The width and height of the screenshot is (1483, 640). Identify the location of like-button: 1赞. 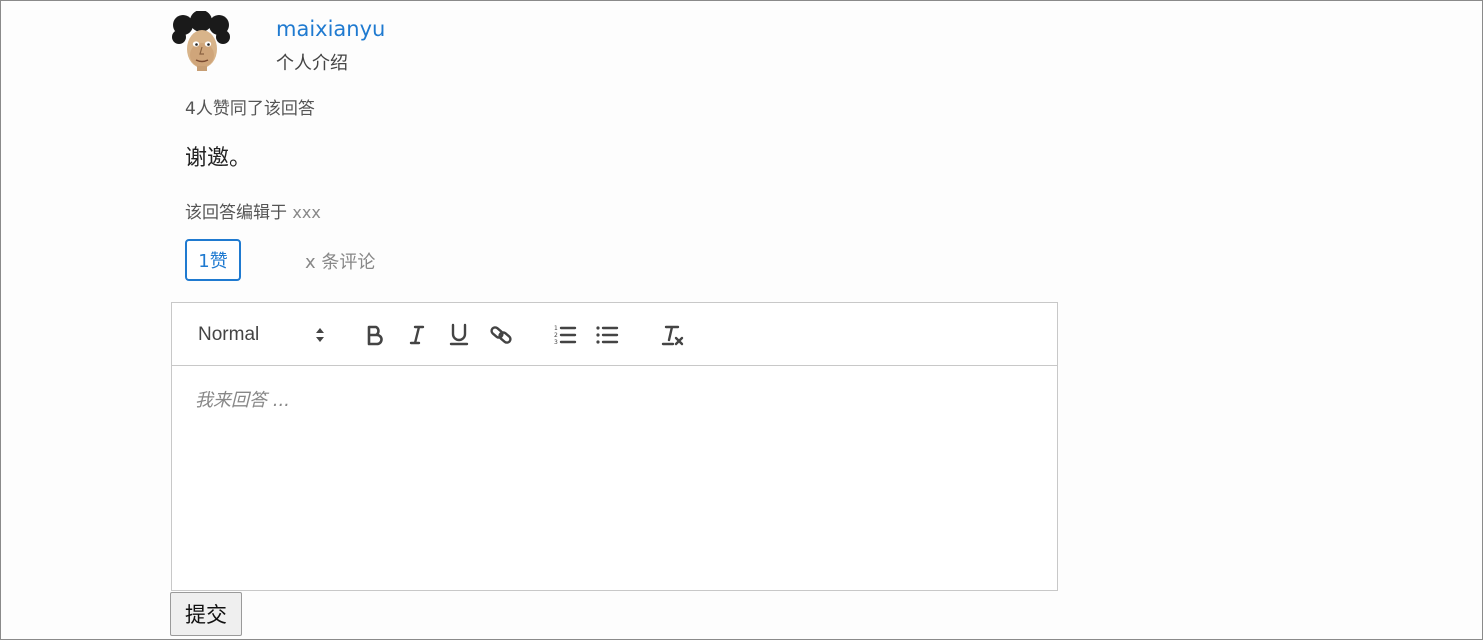
(213, 260).